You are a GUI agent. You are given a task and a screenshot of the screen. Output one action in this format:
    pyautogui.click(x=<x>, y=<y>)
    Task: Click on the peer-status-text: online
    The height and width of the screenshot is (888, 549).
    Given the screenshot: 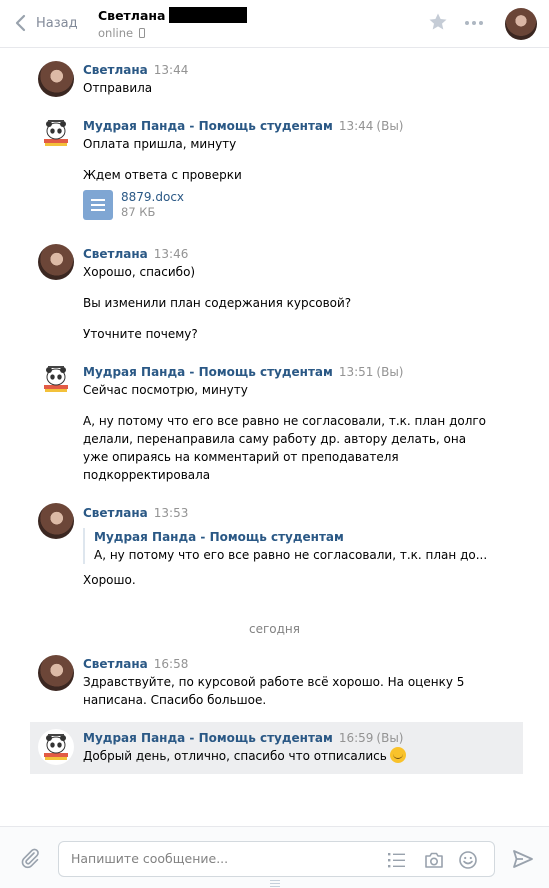 What is the action you would take?
    pyautogui.click(x=116, y=33)
    